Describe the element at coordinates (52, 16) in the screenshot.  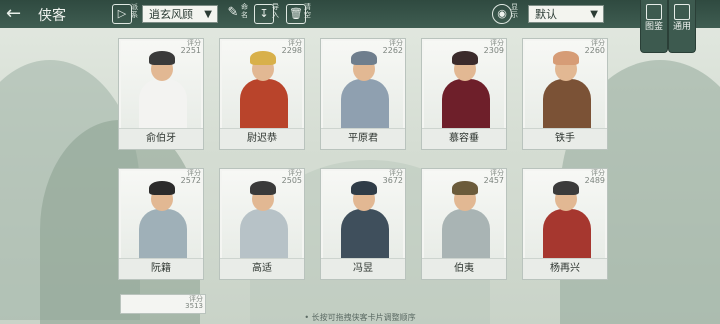
I see `page-title: 侠客` at that location.